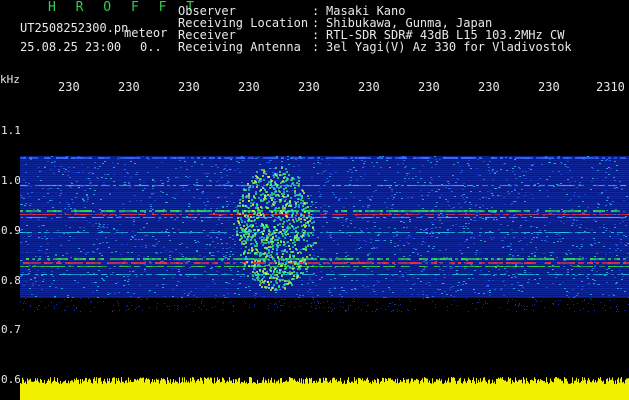  What do you see at coordinates (11, 180) in the screenshot?
I see `y-tick-1.0: 1.0` at bounding box center [11, 180].